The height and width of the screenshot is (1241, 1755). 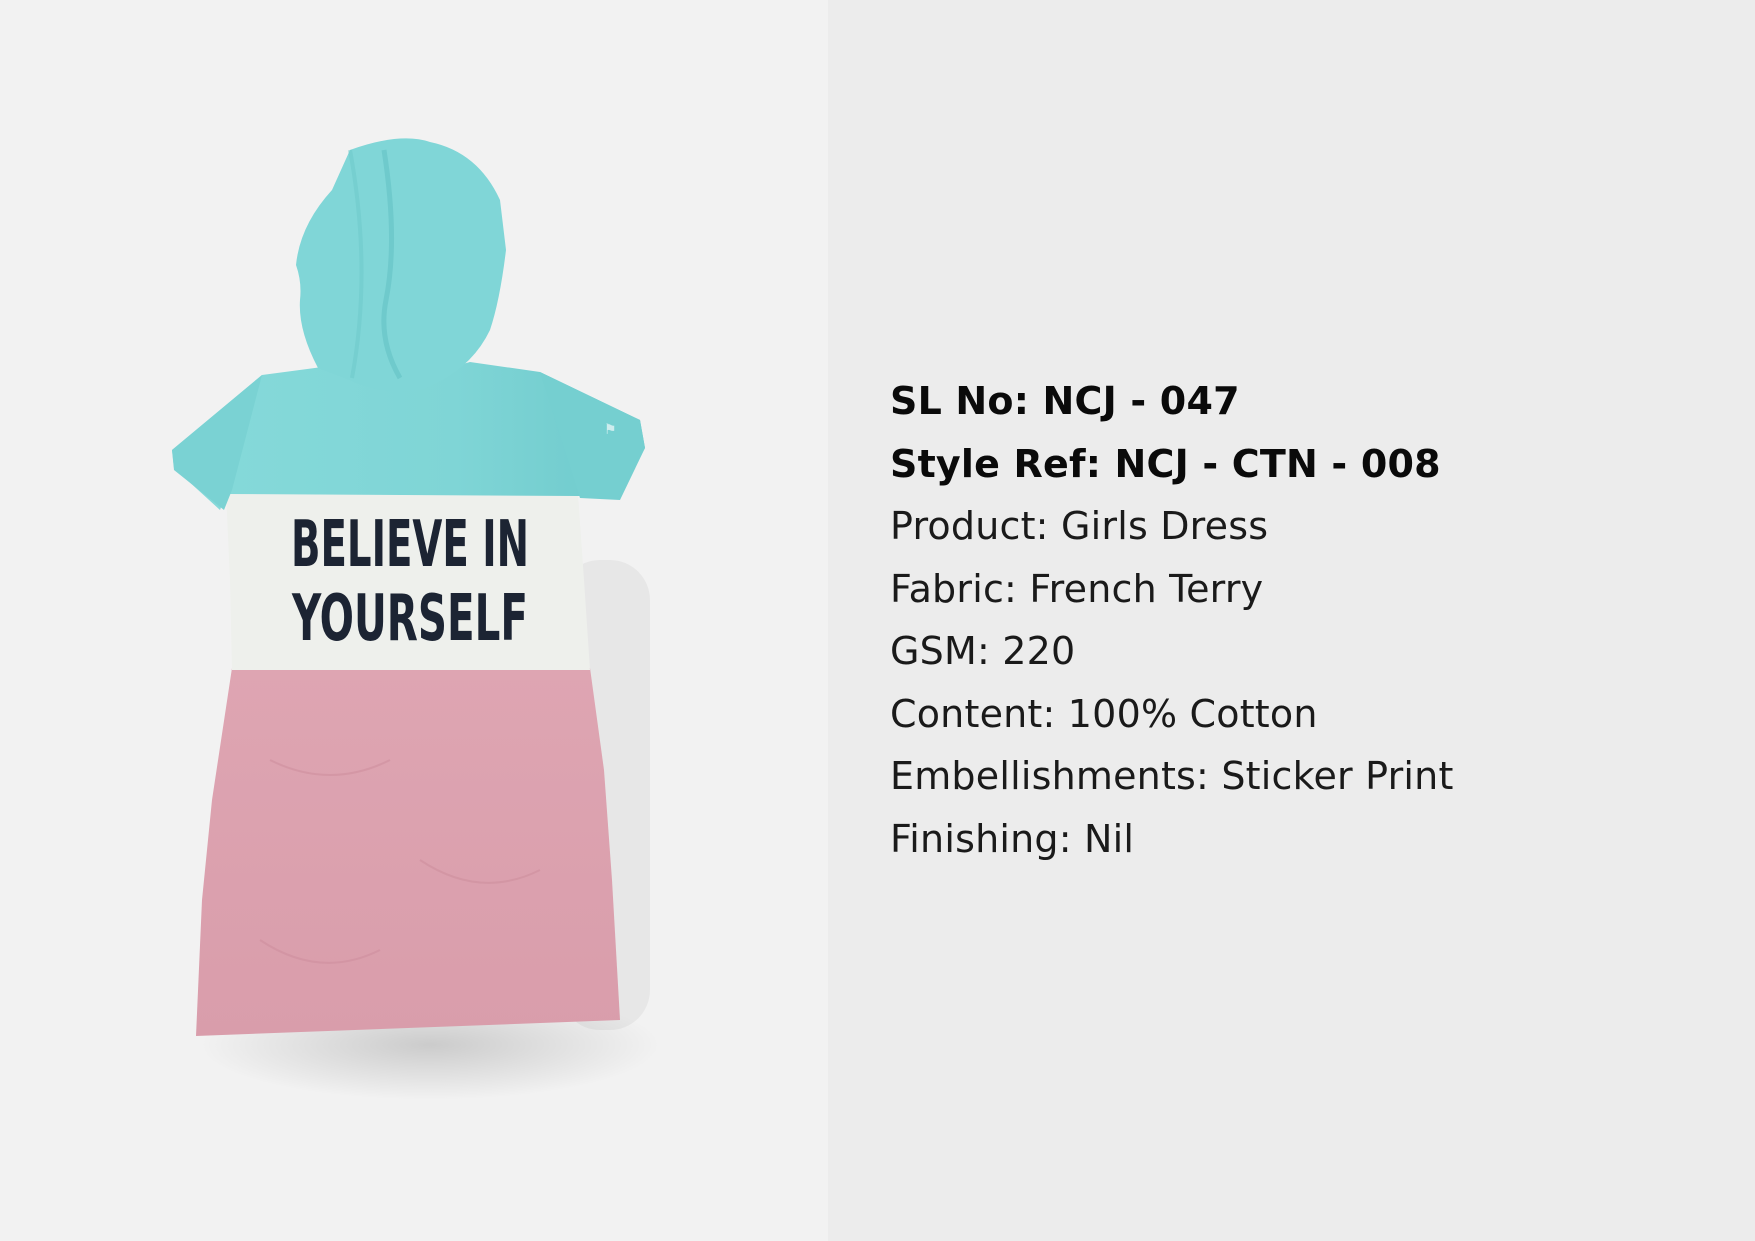 I want to click on fabric: Fabric: French Terry, so click(x=1077, y=588).